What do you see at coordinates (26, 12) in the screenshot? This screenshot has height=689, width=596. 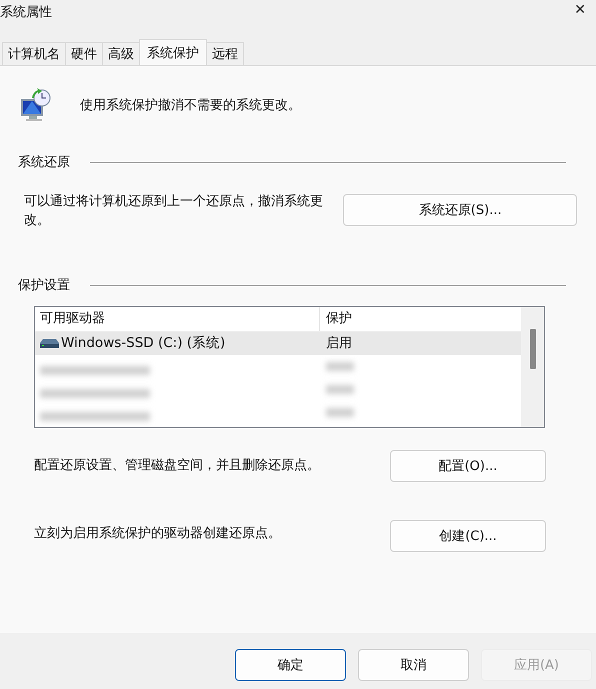 I see `window-title: 系统属性` at bounding box center [26, 12].